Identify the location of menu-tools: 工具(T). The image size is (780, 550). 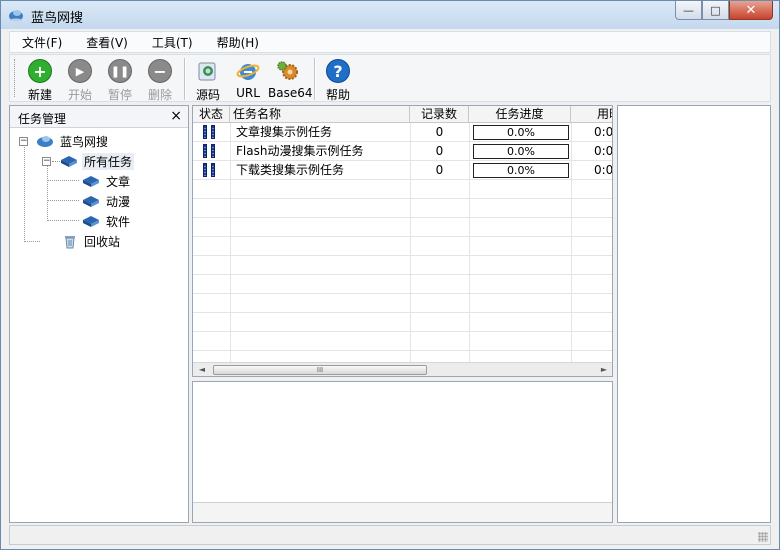
(172, 42).